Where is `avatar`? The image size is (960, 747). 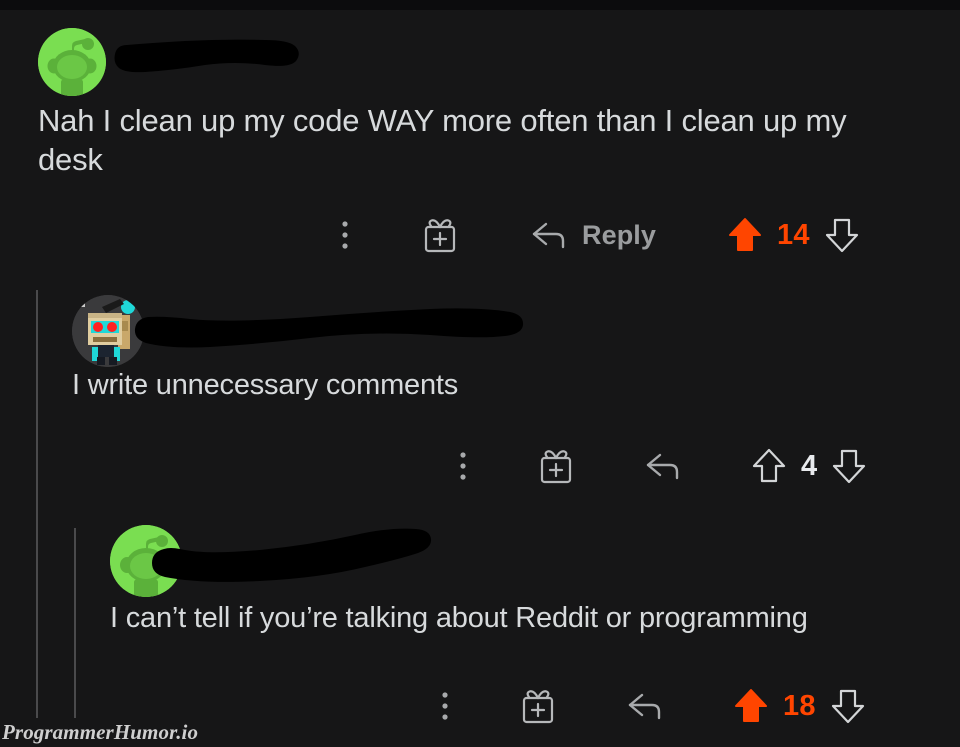
avatar is located at coordinates (72, 62).